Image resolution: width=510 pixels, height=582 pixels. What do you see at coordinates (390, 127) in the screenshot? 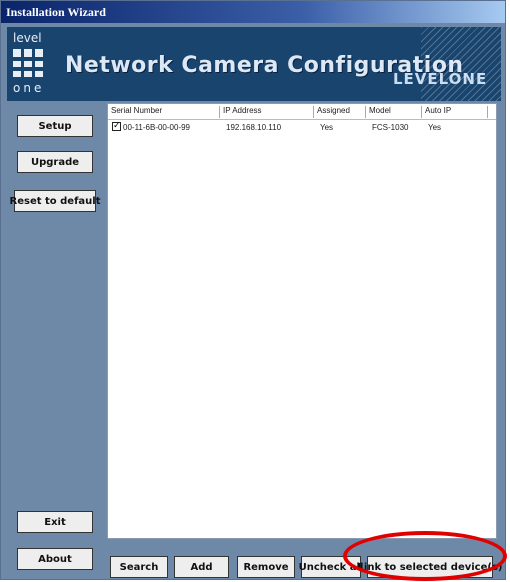
I see `cell-model: FCS-1030` at bounding box center [390, 127].